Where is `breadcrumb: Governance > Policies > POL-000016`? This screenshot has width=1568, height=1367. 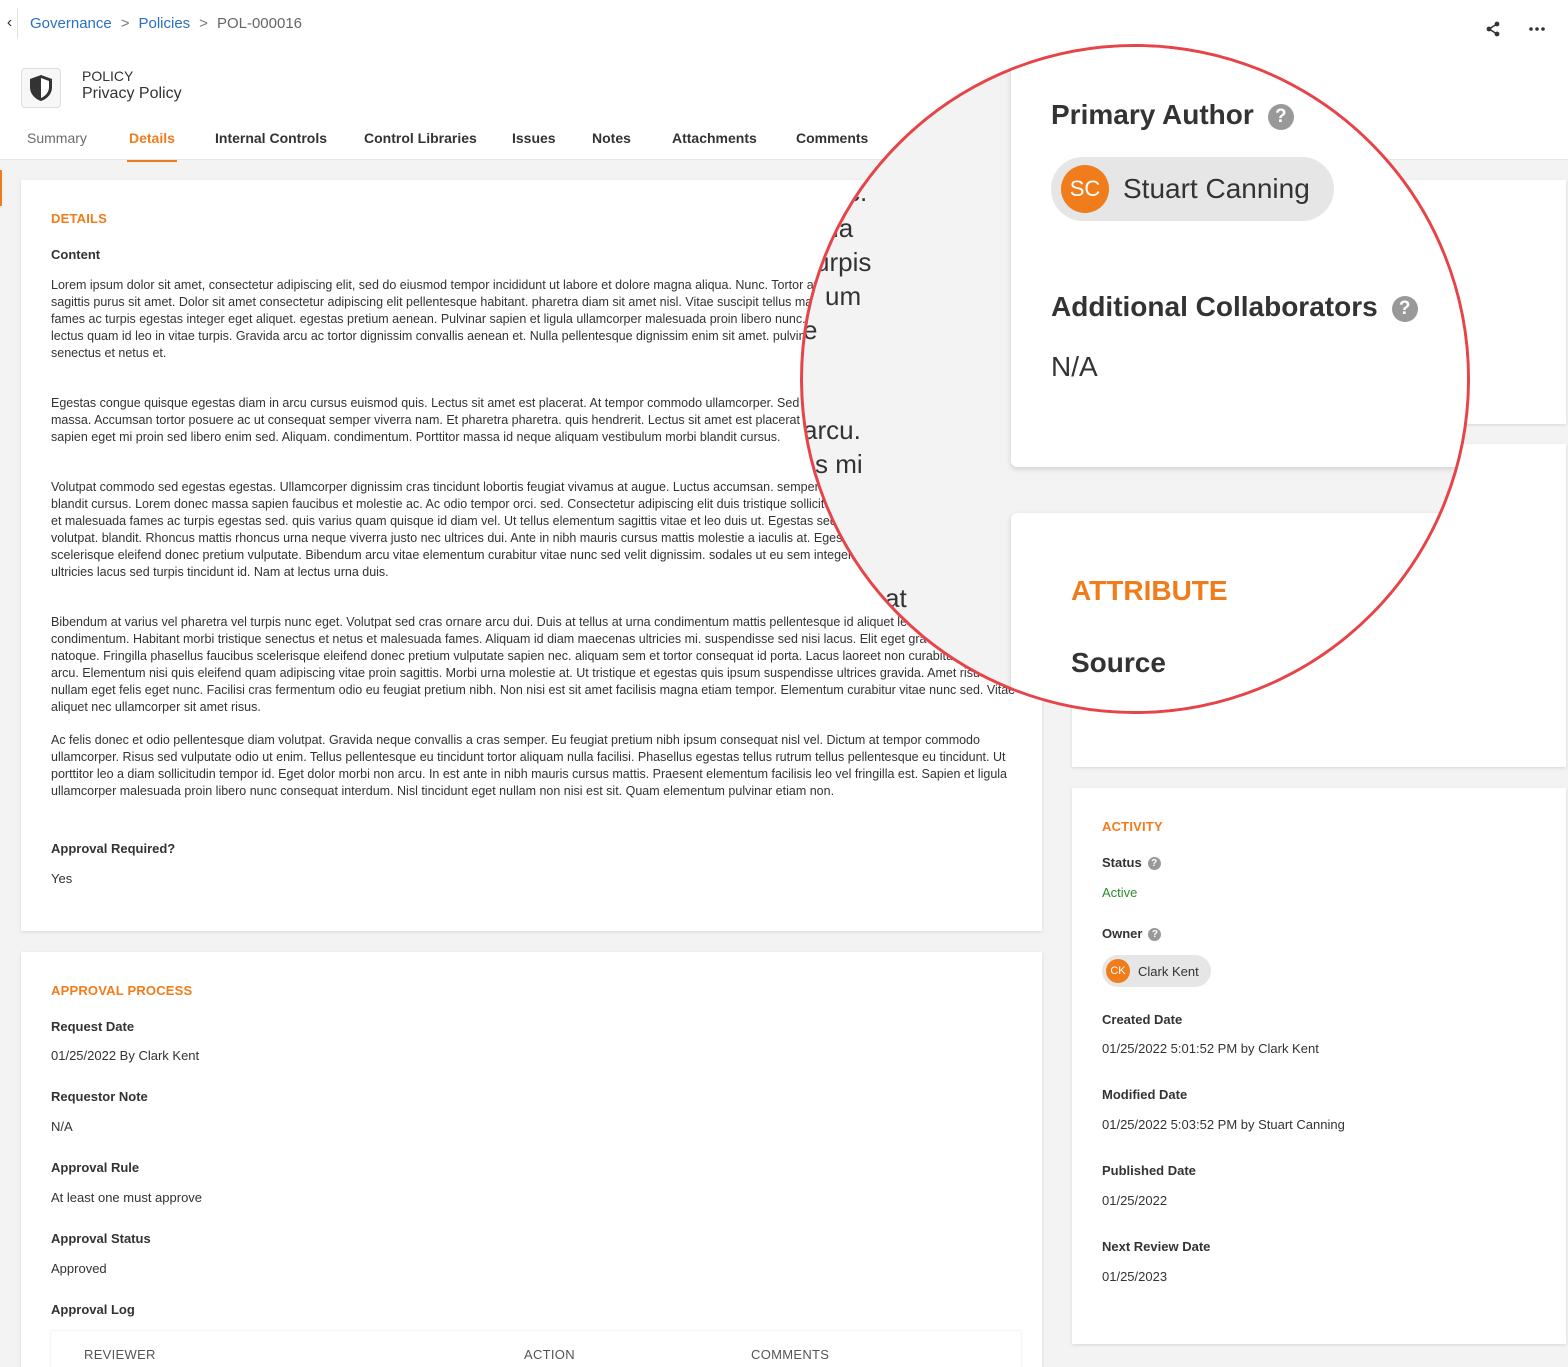
breadcrumb: Governance > Policies > POL-000016 is located at coordinates (166, 23).